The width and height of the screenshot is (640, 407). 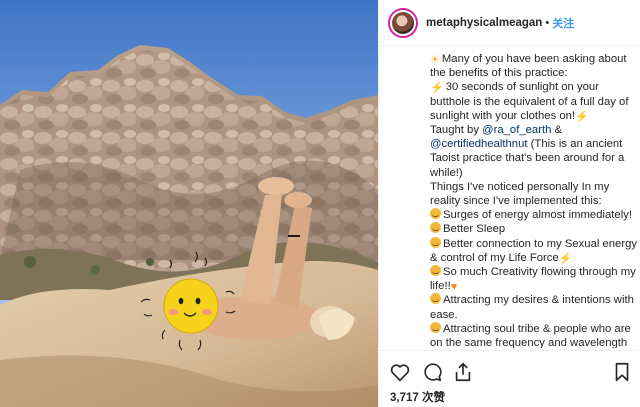 I want to click on caption-line: Surges of energy almost immediately!, so click(x=534, y=215).